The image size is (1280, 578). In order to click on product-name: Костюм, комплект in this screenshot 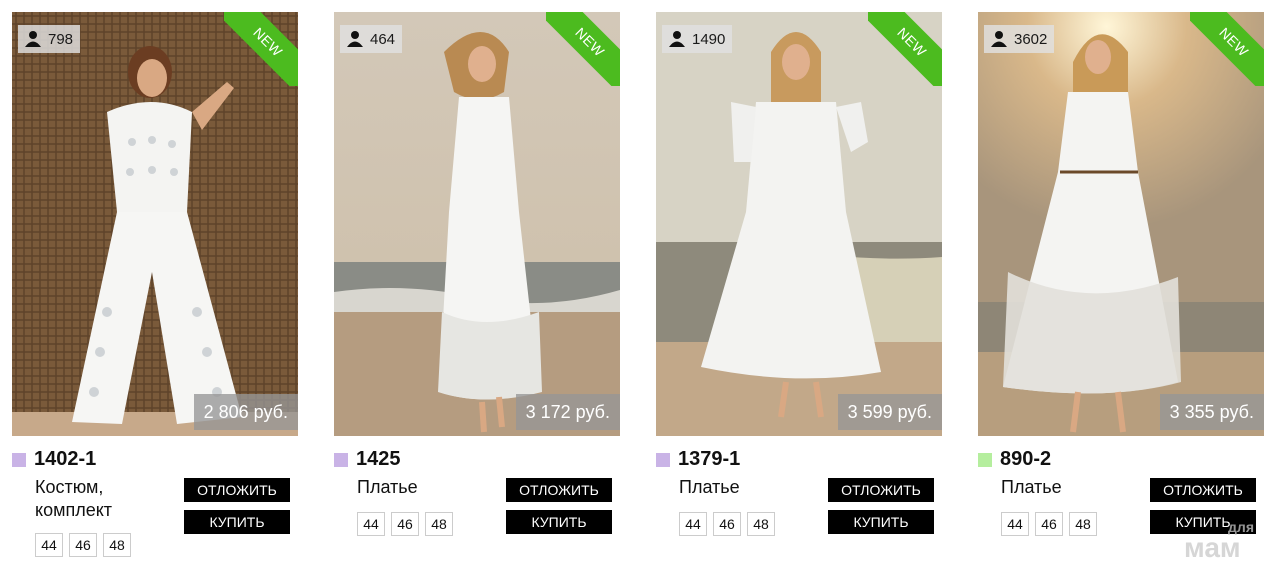, I will do `click(74, 498)`.